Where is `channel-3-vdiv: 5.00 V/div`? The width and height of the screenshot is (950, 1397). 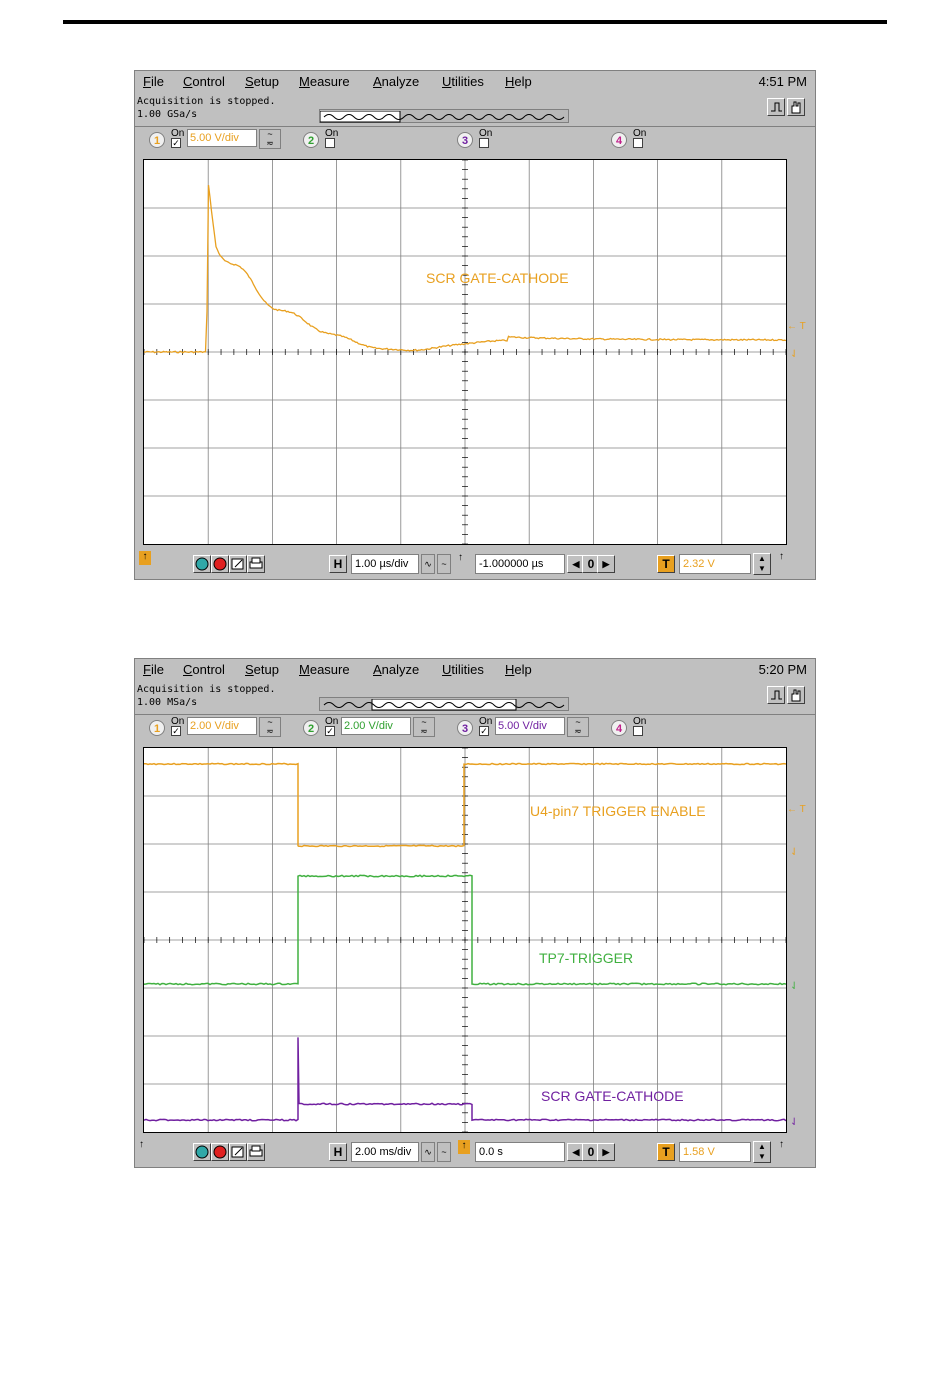 channel-3-vdiv: 5.00 V/div is located at coordinates (530, 726).